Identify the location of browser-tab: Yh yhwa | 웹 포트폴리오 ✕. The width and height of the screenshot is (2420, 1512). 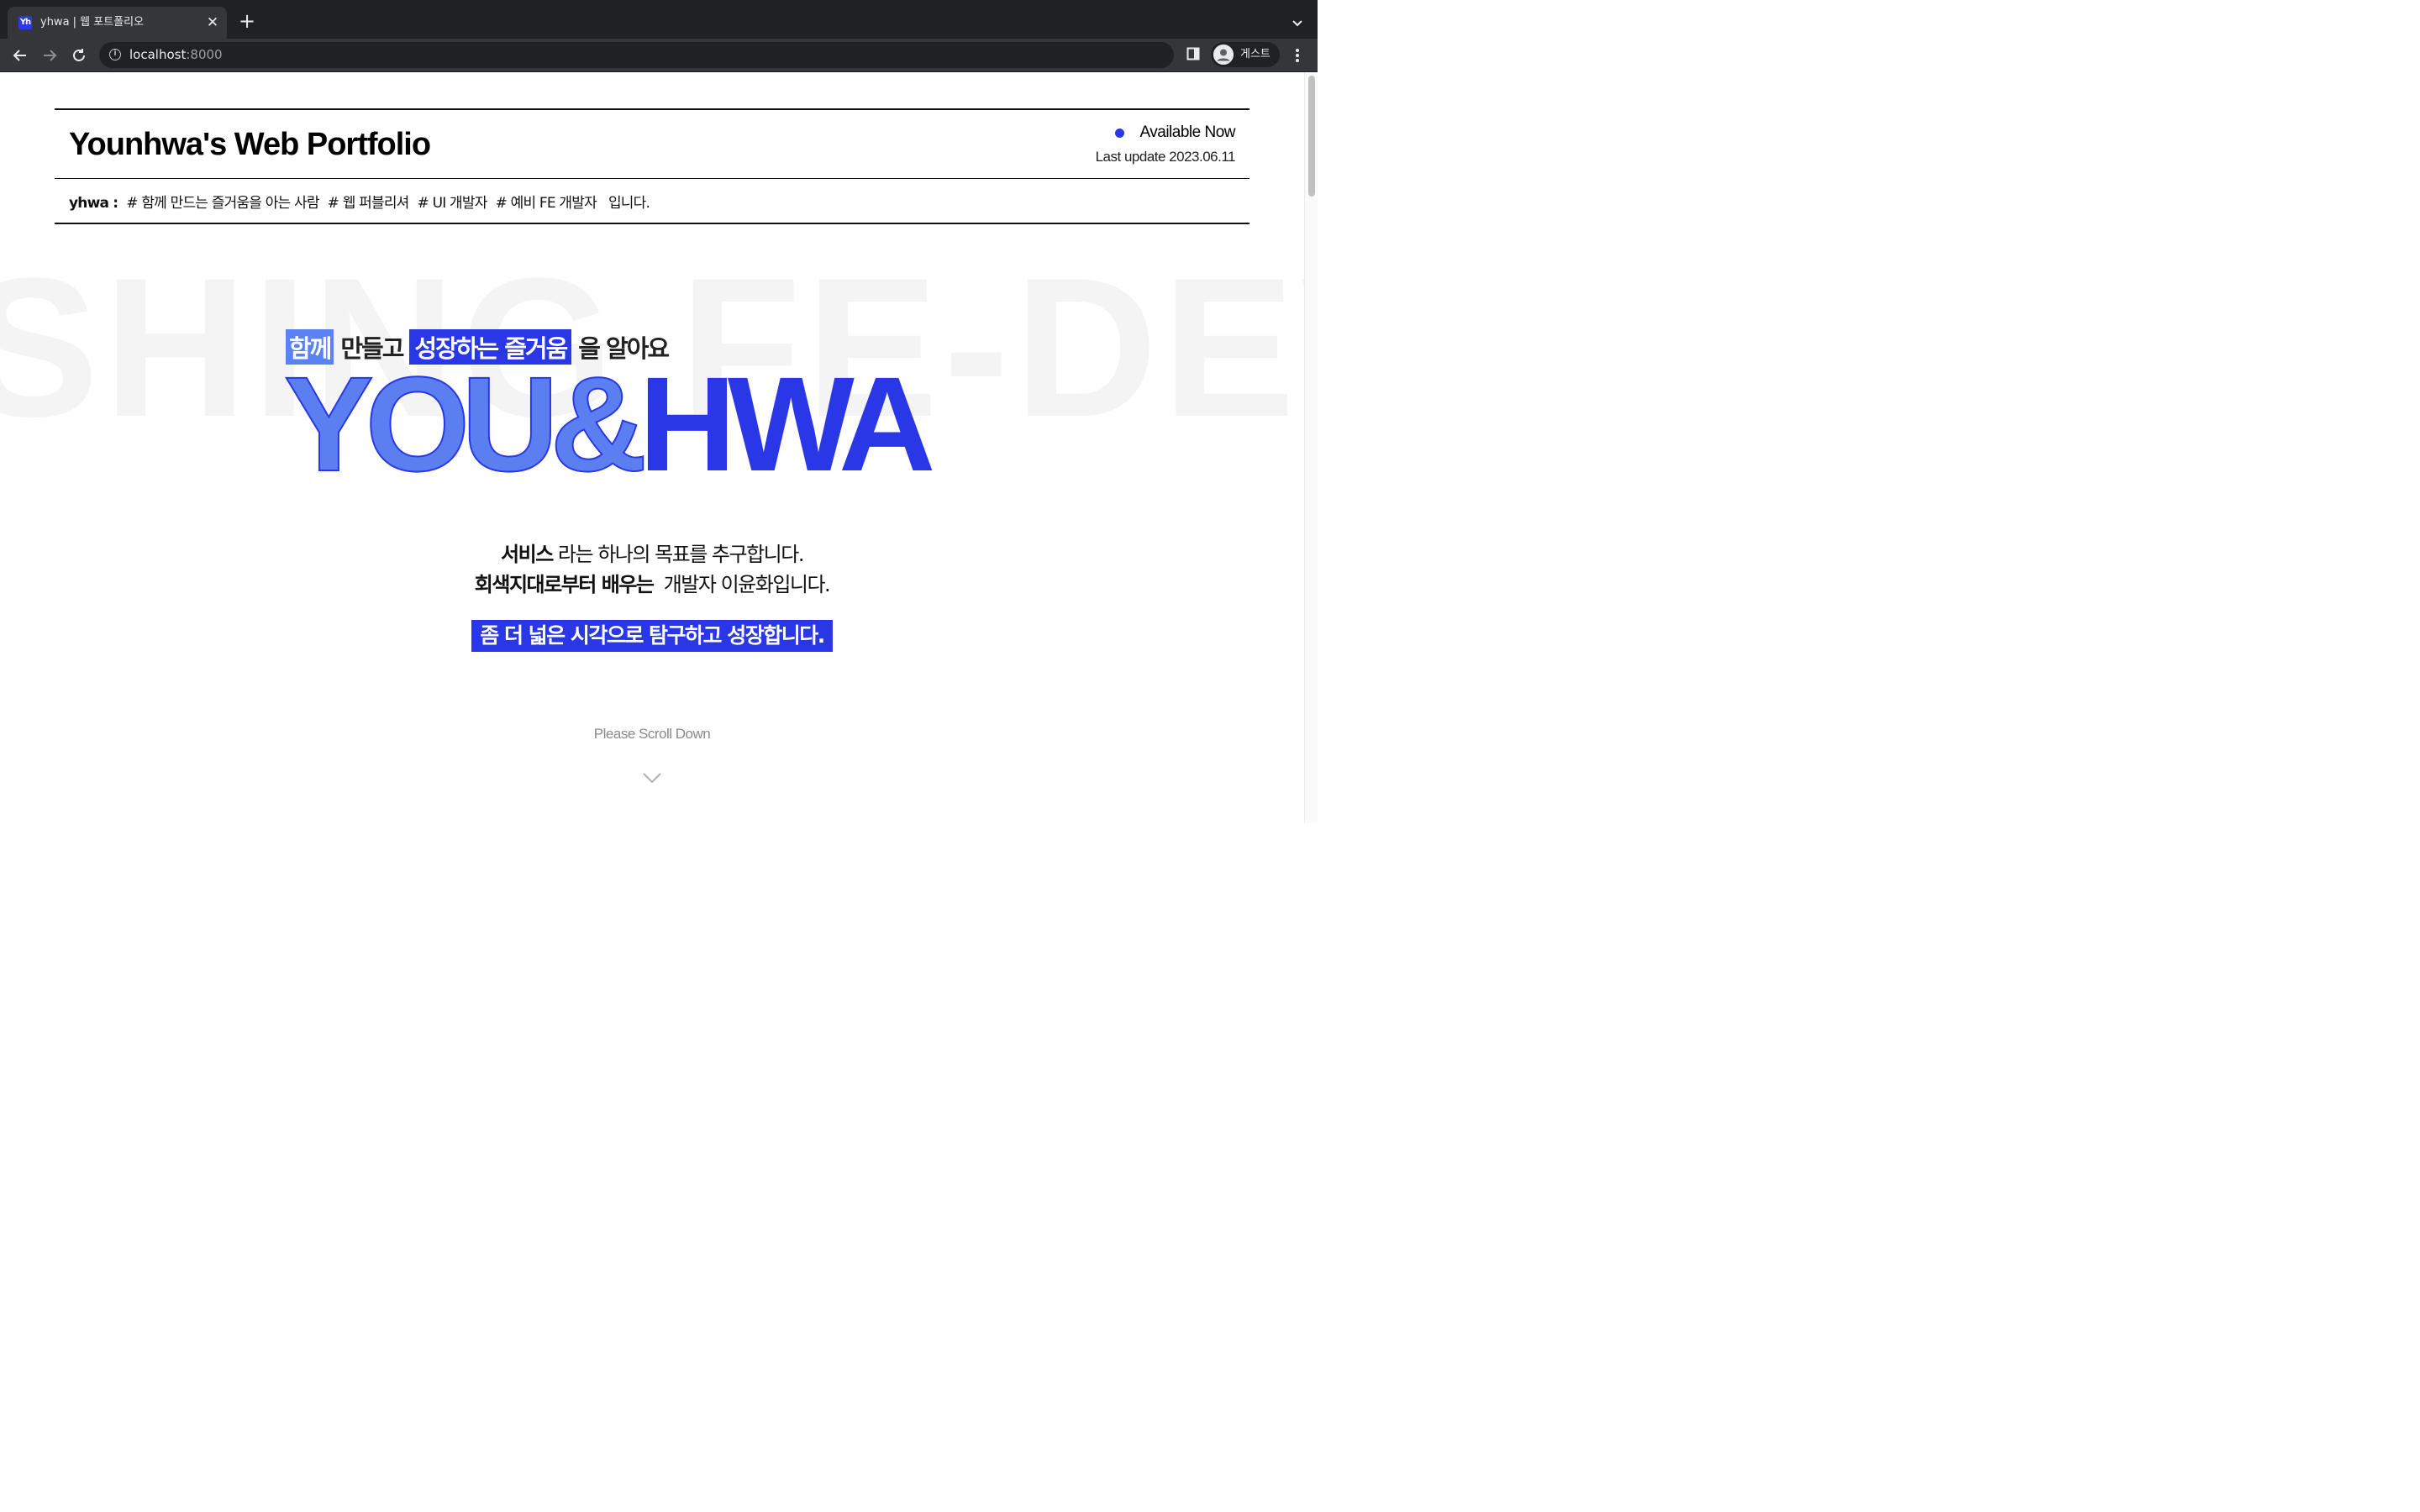
(117, 23).